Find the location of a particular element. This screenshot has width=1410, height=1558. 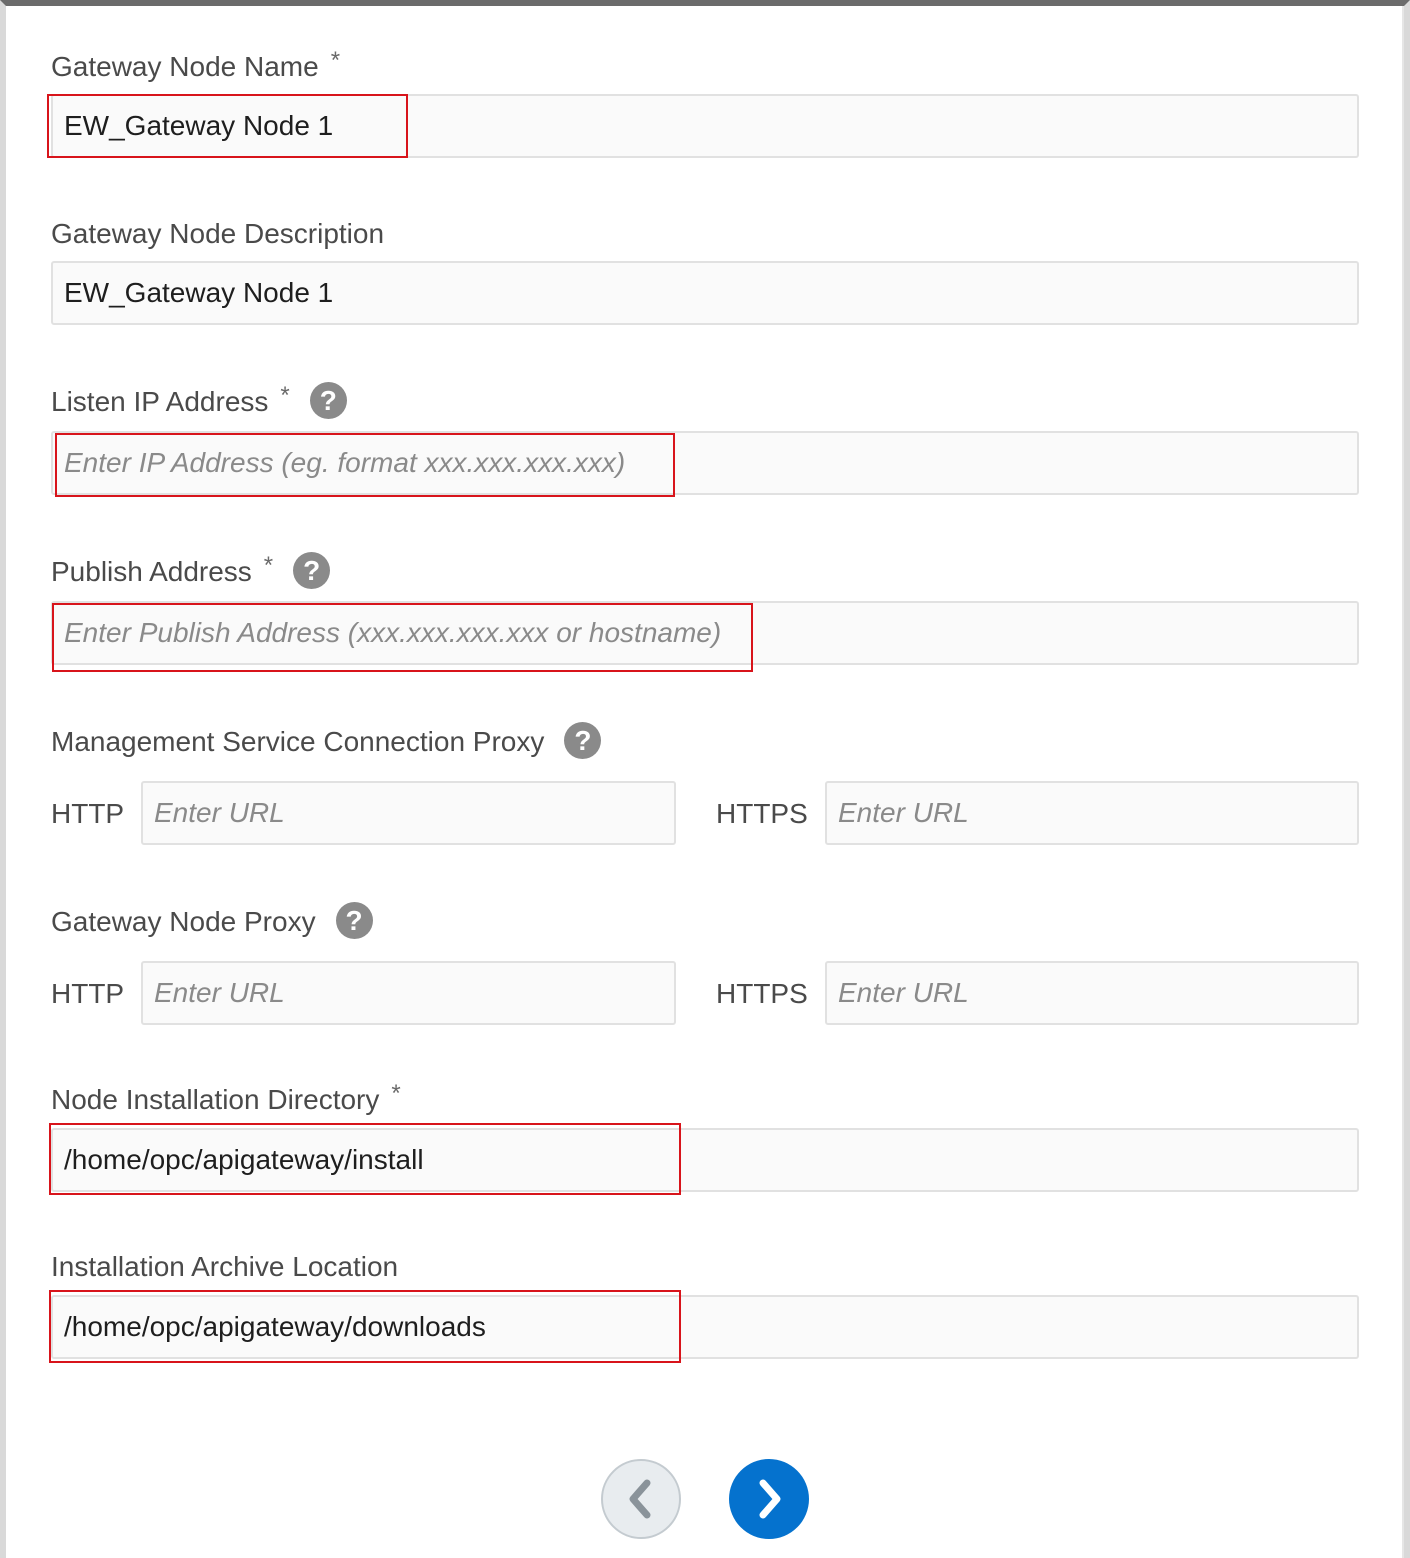

previous-button is located at coordinates (641, 1499).